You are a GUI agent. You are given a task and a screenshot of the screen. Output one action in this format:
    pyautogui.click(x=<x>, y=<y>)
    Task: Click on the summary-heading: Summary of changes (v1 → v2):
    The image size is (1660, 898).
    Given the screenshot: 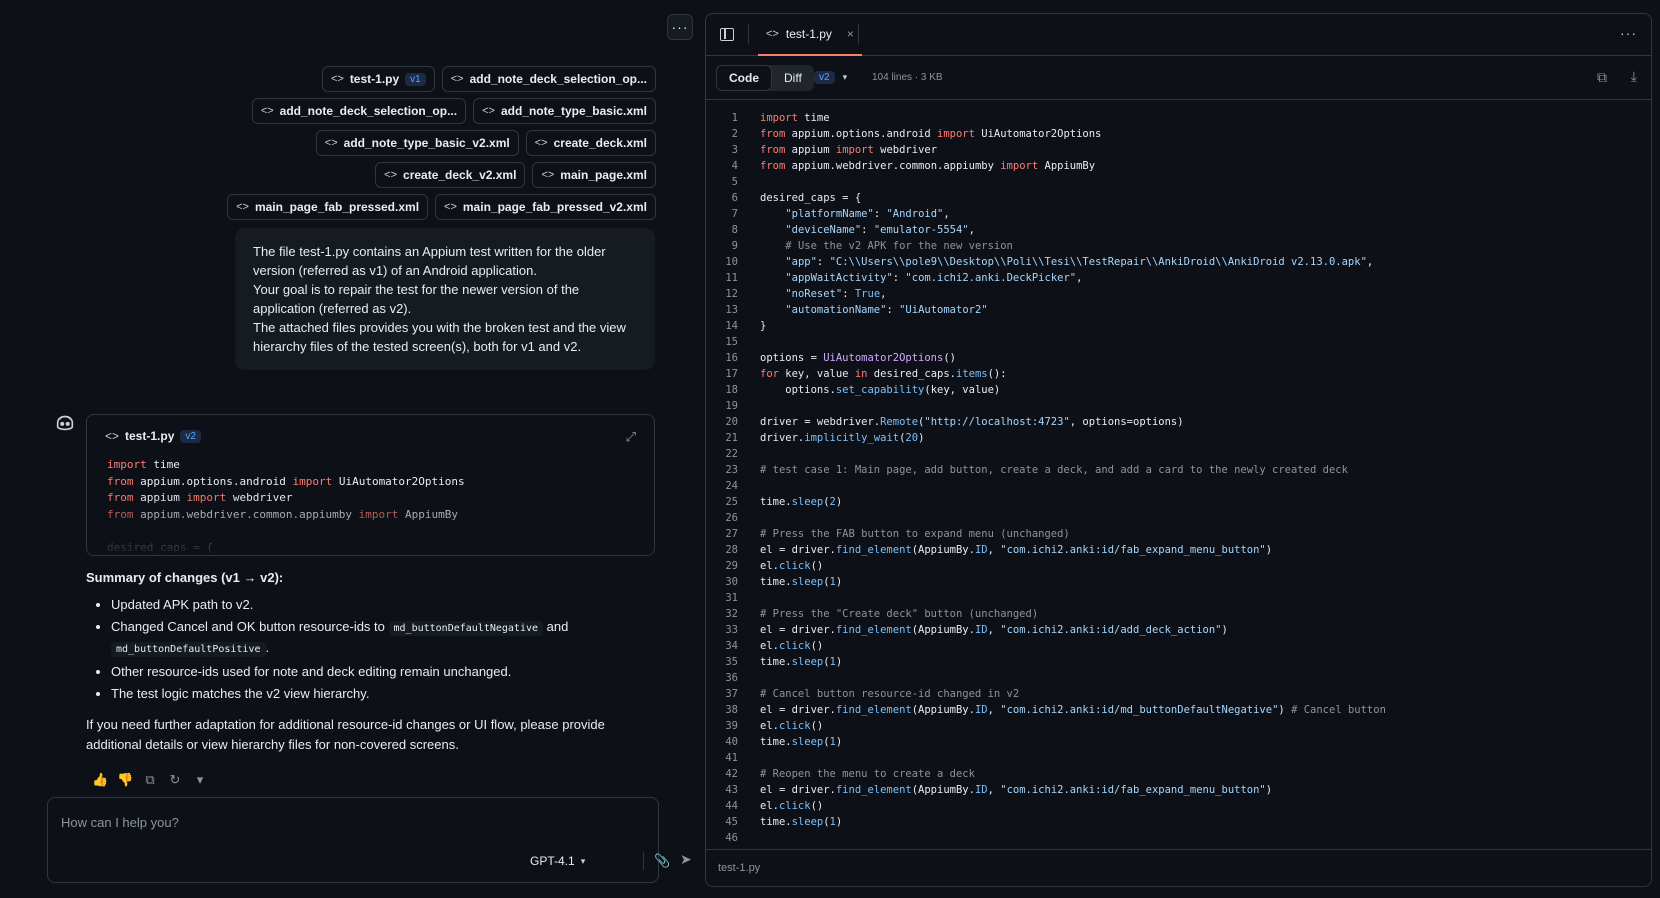 What is the action you would take?
    pyautogui.click(x=185, y=577)
    